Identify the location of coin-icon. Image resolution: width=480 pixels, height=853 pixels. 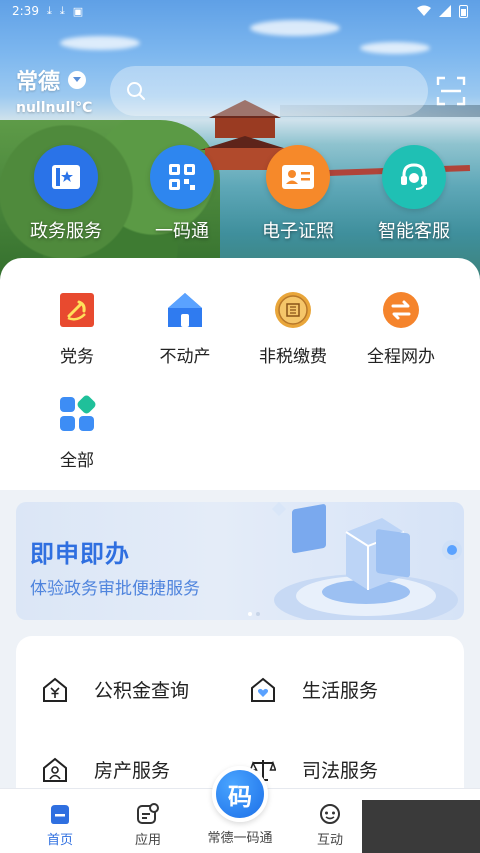
(293, 310).